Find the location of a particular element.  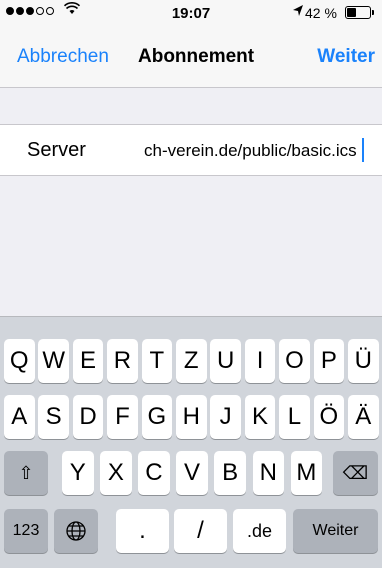

navigation-bar: Abbrechen Abonnement Weiter is located at coordinates (191, 57).